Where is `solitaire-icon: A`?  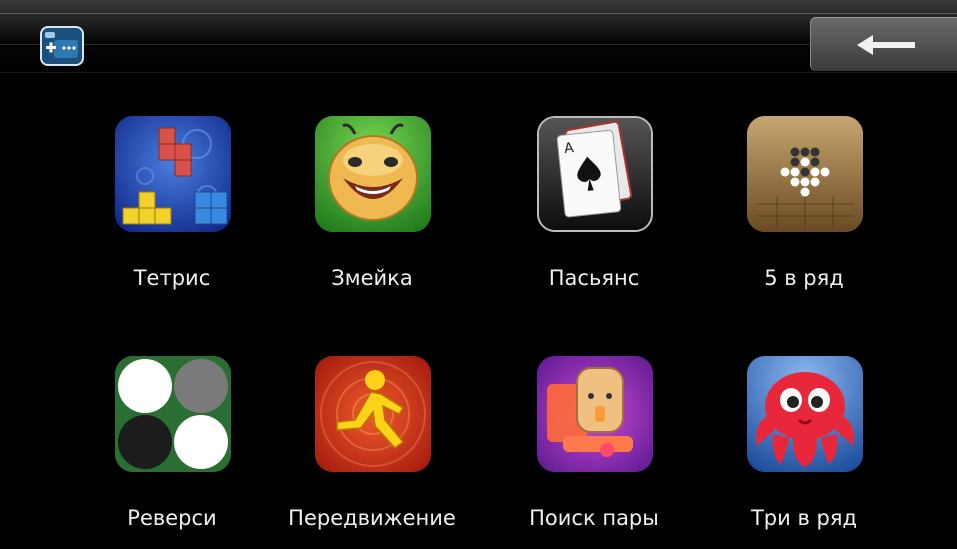 solitaire-icon: A is located at coordinates (595, 174).